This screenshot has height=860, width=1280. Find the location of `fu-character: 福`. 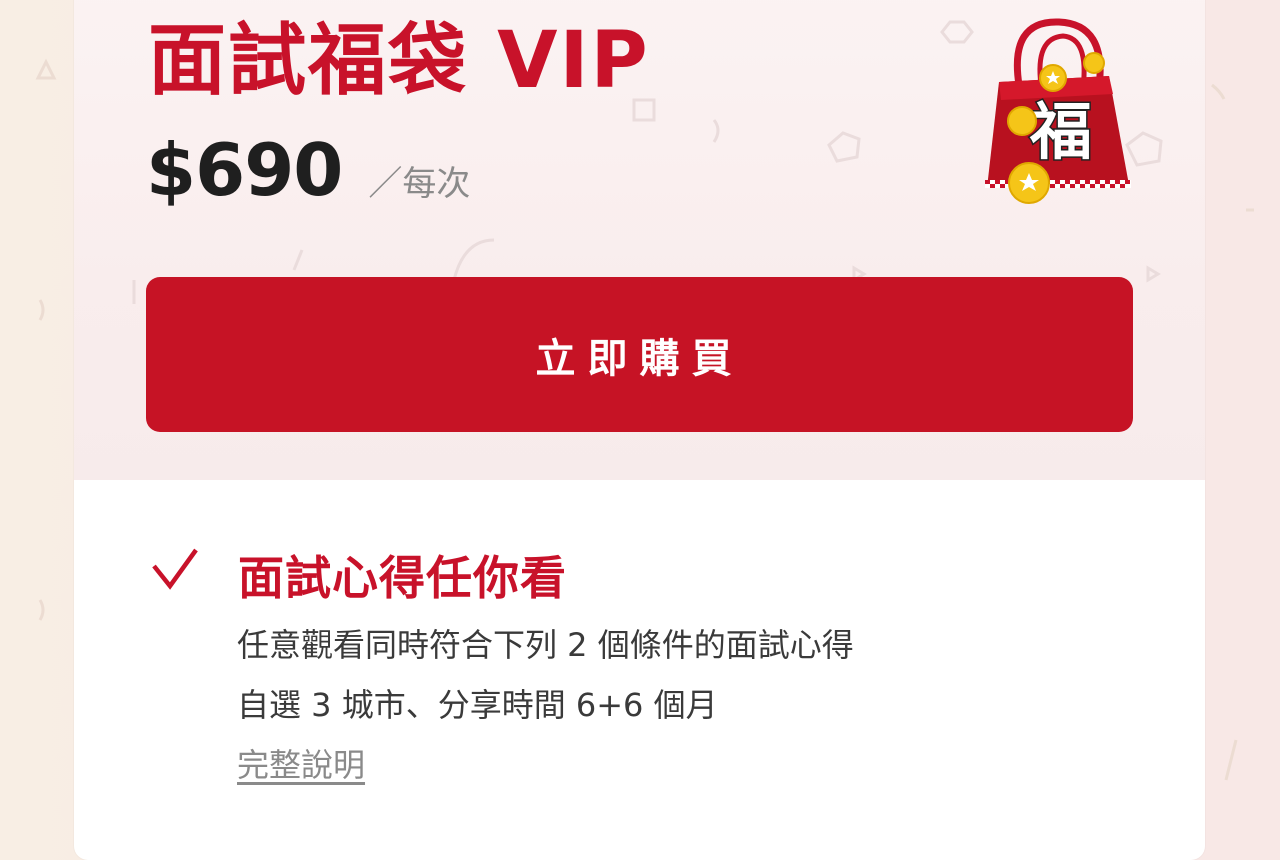

fu-character: 福 is located at coordinates (1060, 131).